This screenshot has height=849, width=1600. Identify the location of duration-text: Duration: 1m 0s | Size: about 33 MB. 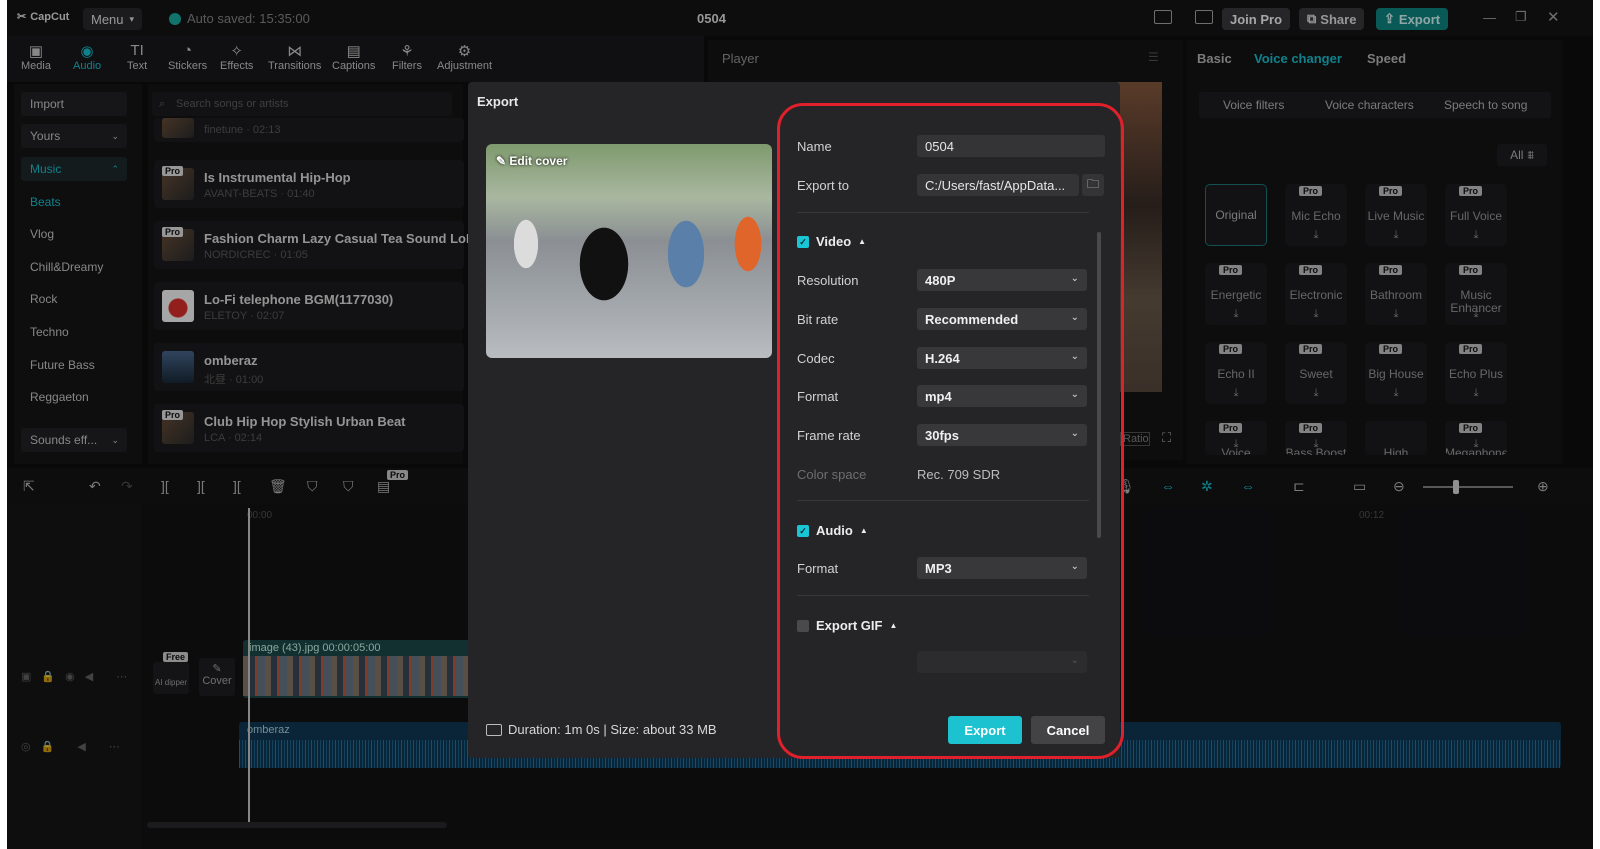
(612, 729).